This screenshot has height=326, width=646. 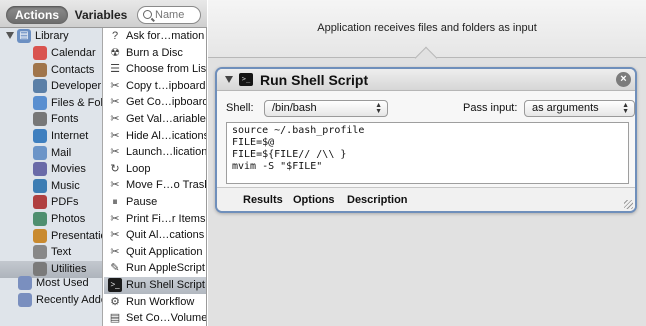 I want to click on library-icon: ▤, so click(x=24, y=36).